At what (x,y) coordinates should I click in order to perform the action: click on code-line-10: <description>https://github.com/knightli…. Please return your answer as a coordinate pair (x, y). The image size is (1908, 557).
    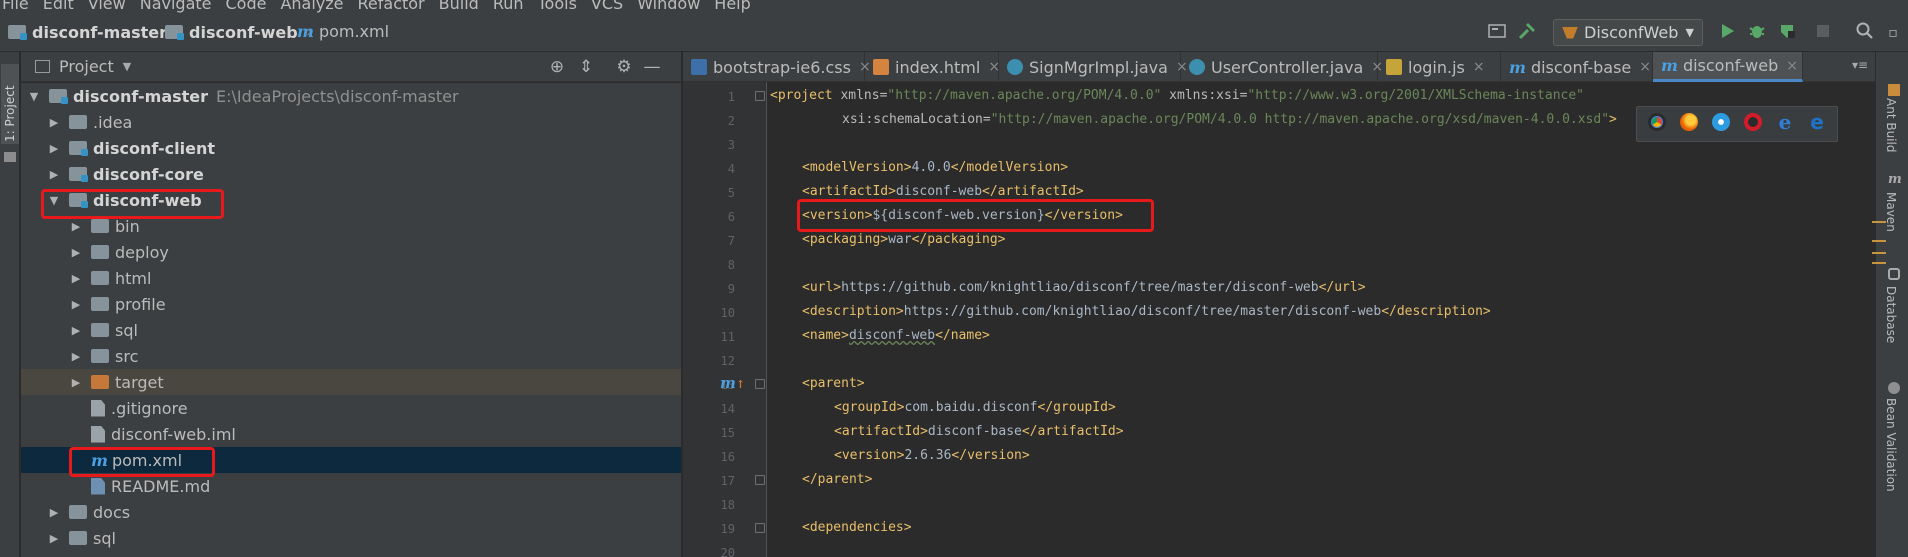
    Looking at the image, I should click on (1146, 311).